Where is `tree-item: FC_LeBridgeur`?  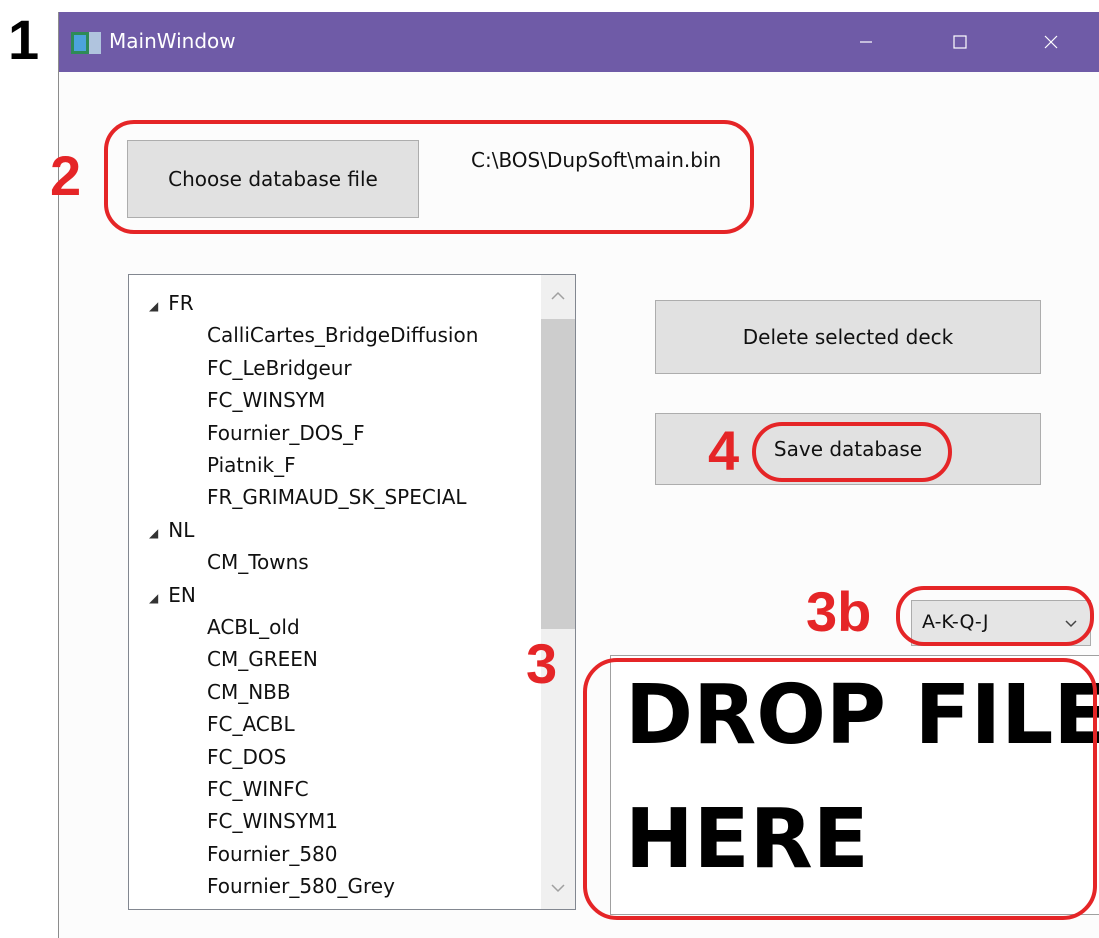 tree-item: FC_LeBridgeur is located at coordinates (279, 368).